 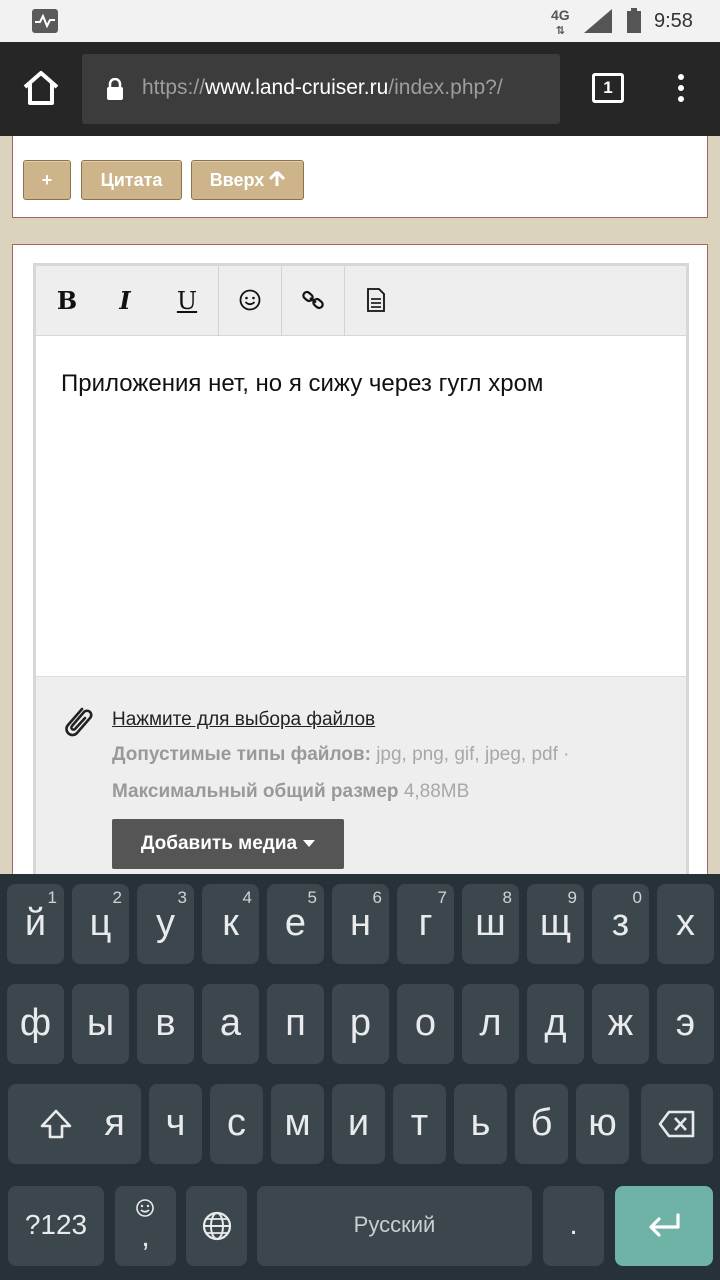 I want to click on key-label: и, so click(x=358, y=1123).